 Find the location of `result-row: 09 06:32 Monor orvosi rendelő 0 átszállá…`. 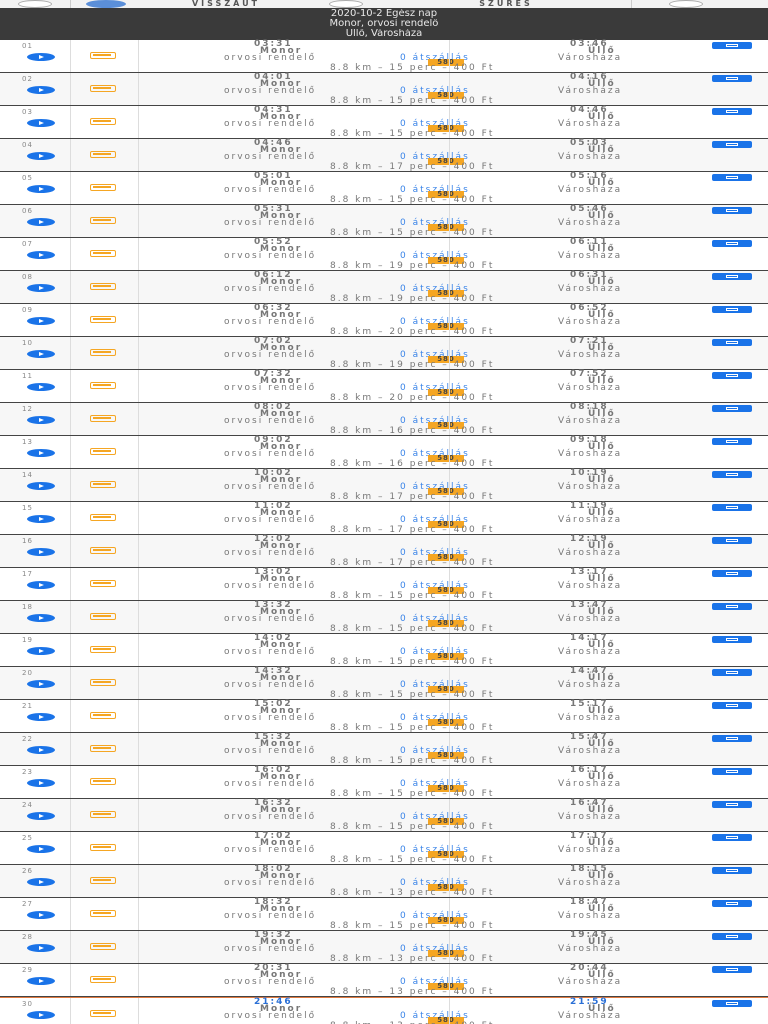

result-row: 09 06:32 Monor orvosi rendelő 0 átszállá… is located at coordinates (384, 320).